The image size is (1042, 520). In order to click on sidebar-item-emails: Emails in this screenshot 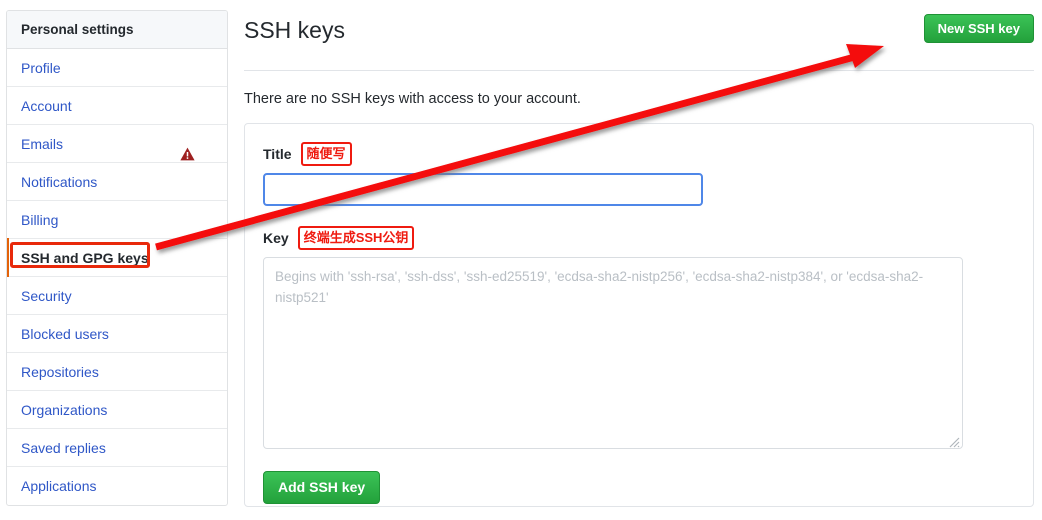, I will do `click(117, 144)`.